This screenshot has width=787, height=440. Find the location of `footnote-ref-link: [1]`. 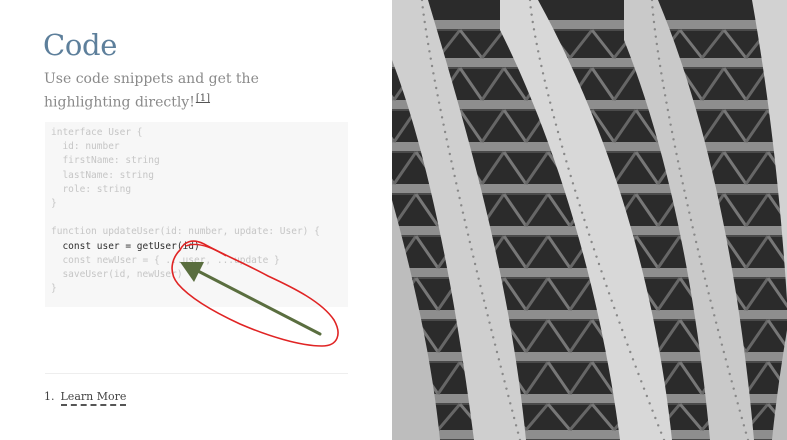

footnote-ref-link: [1] is located at coordinates (203, 98).